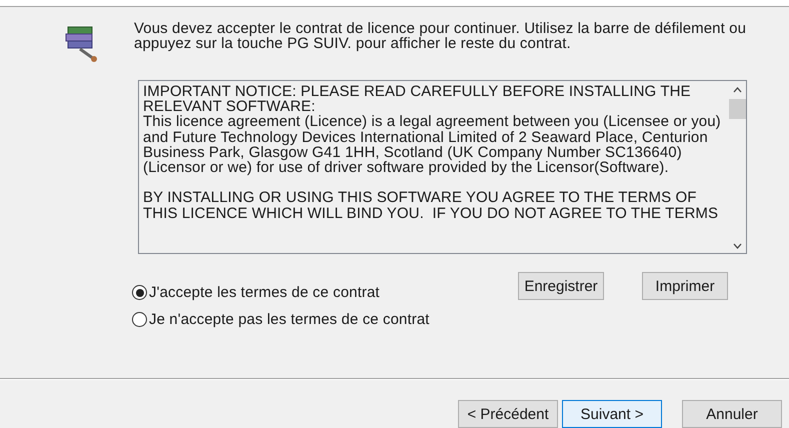  Describe the element at coordinates (737, 246) in the screenshot. I see `scroll-down-icon` at that location.